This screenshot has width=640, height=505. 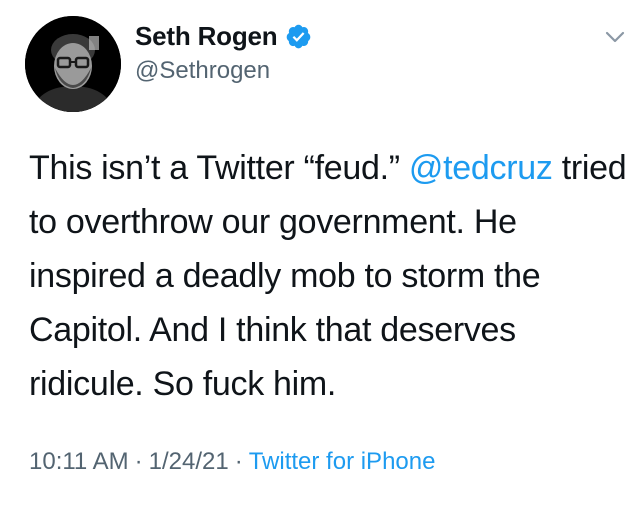 What do you see at coordinates (189, 461) in the screenshot?
I see `tweet-date: 1/24/21` at bounding box center [189, 461].